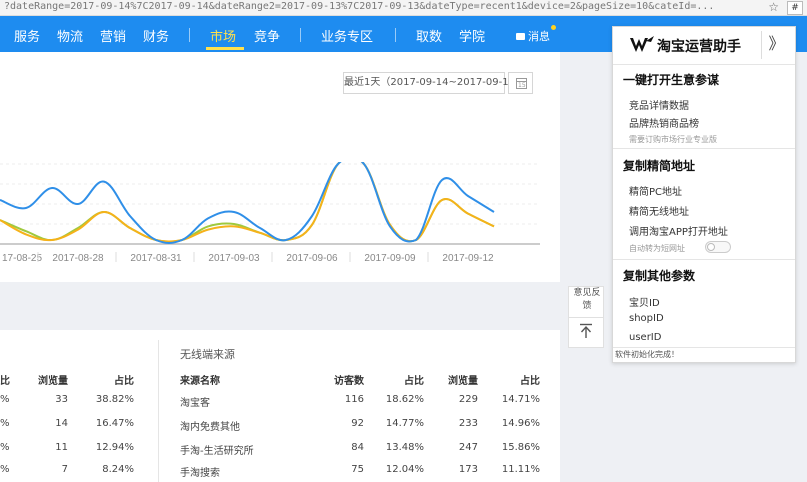  I want to click on wireless-header-pageviews: 浏览量, so click(463, 381).